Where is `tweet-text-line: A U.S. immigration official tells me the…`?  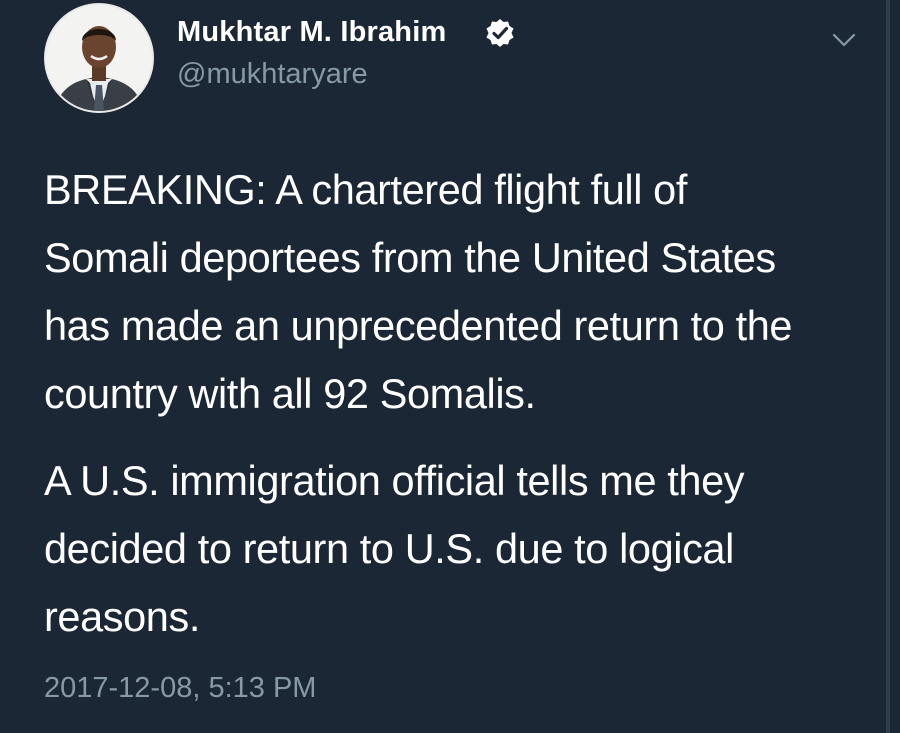 tweet-text-line: A U.S. immigration official tells me the… is located at coordinates (394, 480).